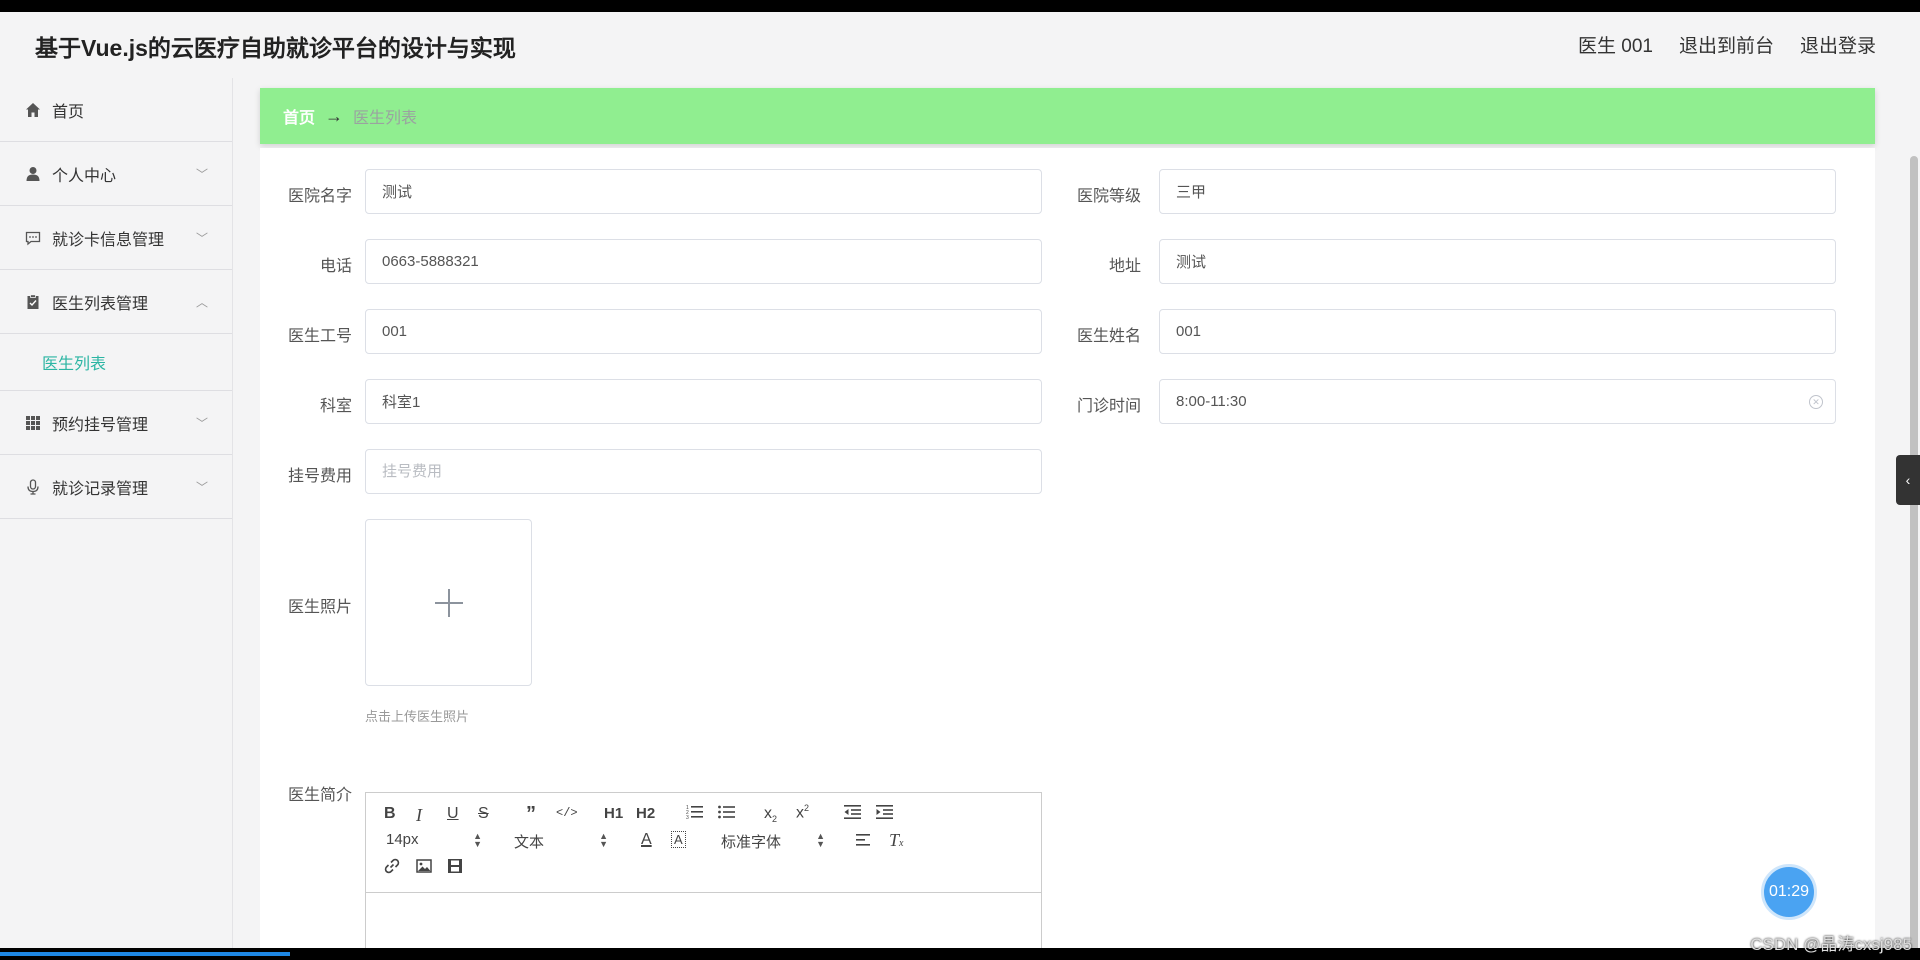 This screenshot has height=960, width=1920. What do you see at coordinates (567, 813) in the screenshot?
I see `code-icon: </>` at bounding box center [567, 813].